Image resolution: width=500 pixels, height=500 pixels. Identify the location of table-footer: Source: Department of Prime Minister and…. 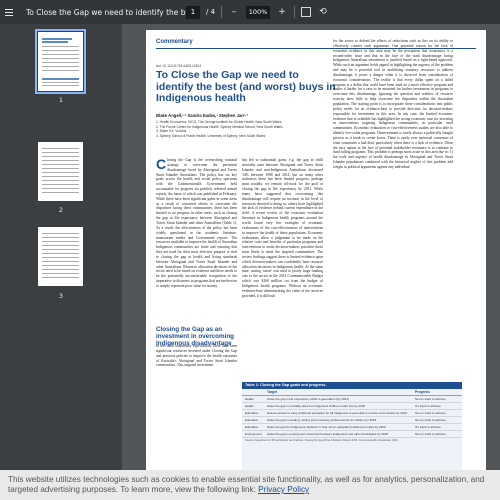
(322, 440).